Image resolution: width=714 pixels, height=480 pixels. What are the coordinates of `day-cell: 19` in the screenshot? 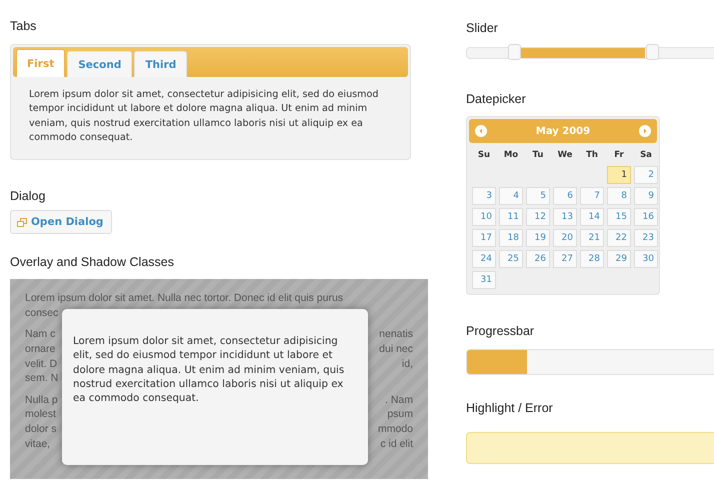 It's located at (538, 238).